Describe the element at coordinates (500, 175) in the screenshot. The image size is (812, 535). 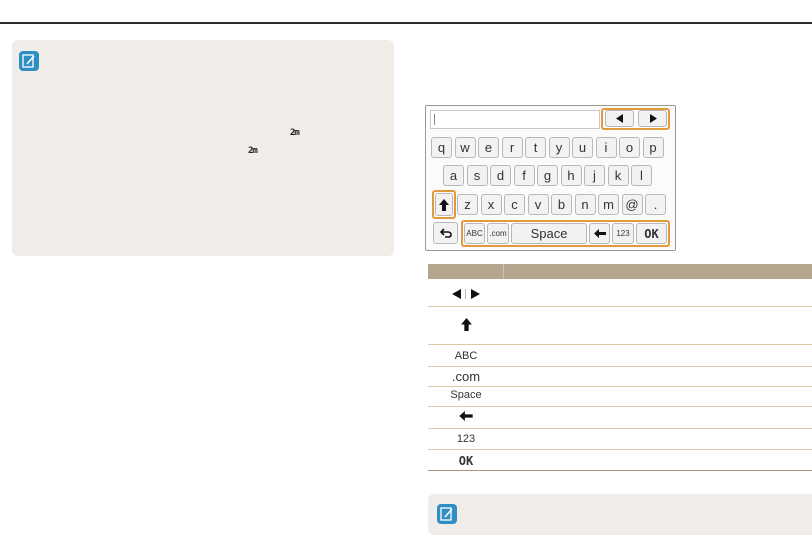
I see `key-d: d` at that location.